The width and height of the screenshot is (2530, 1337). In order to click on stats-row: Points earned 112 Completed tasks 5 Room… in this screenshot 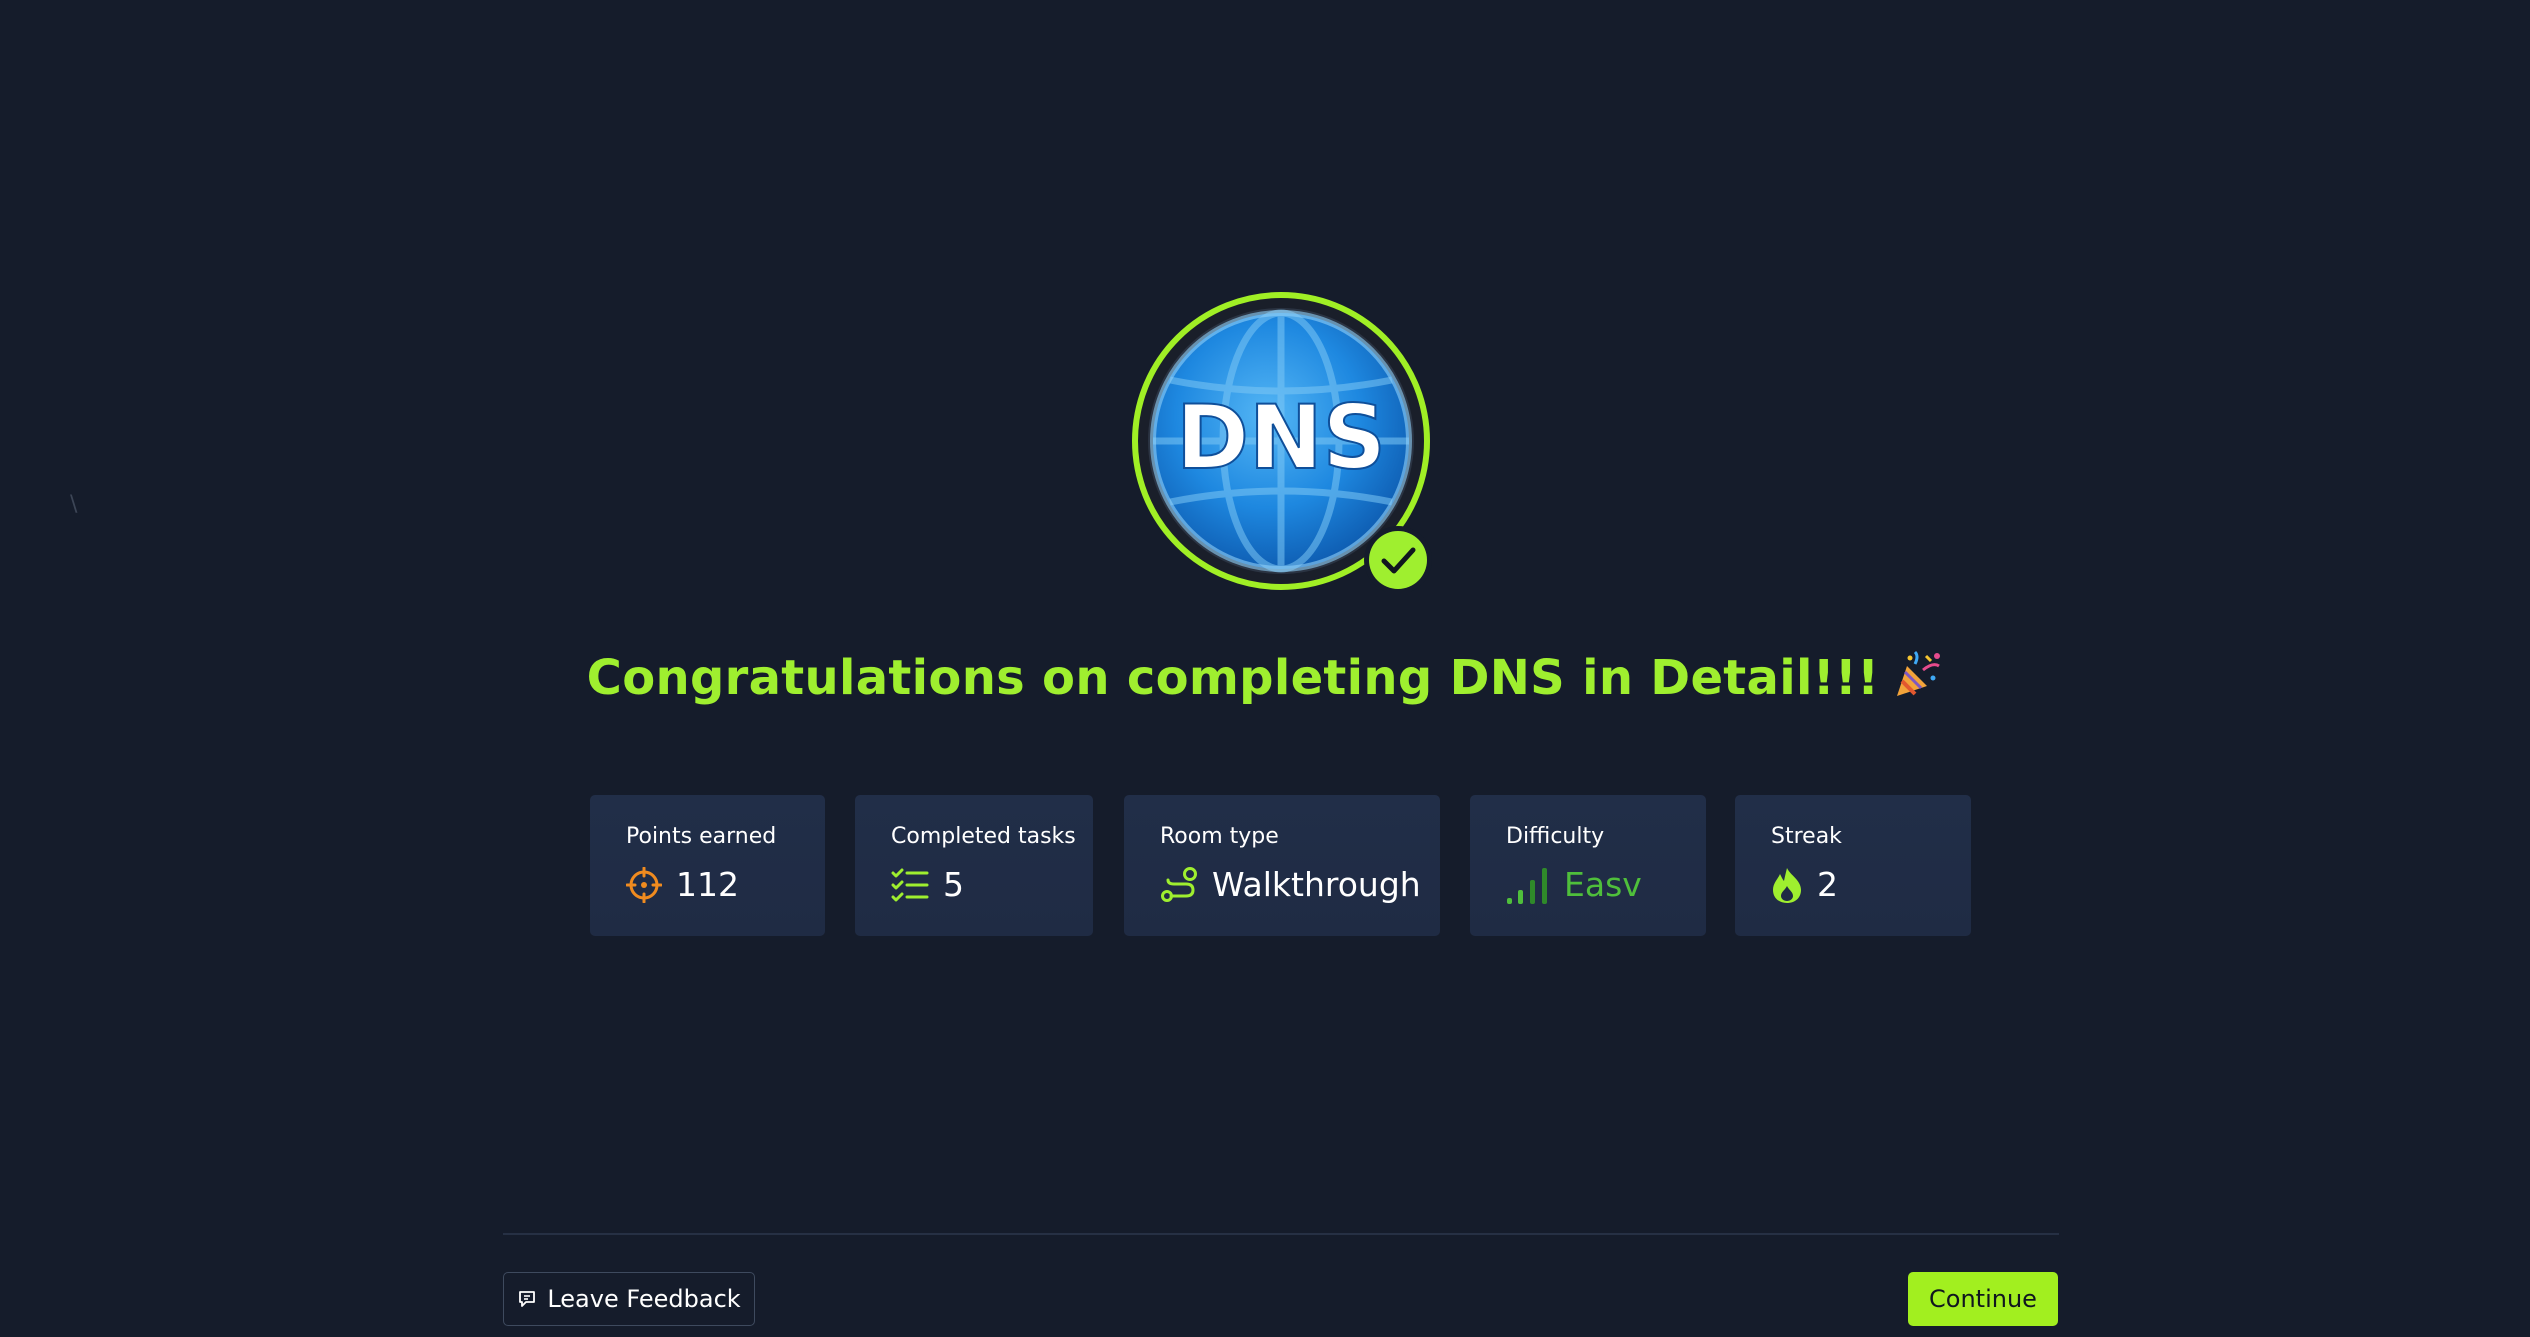, I will do `click(1265, 865)`.